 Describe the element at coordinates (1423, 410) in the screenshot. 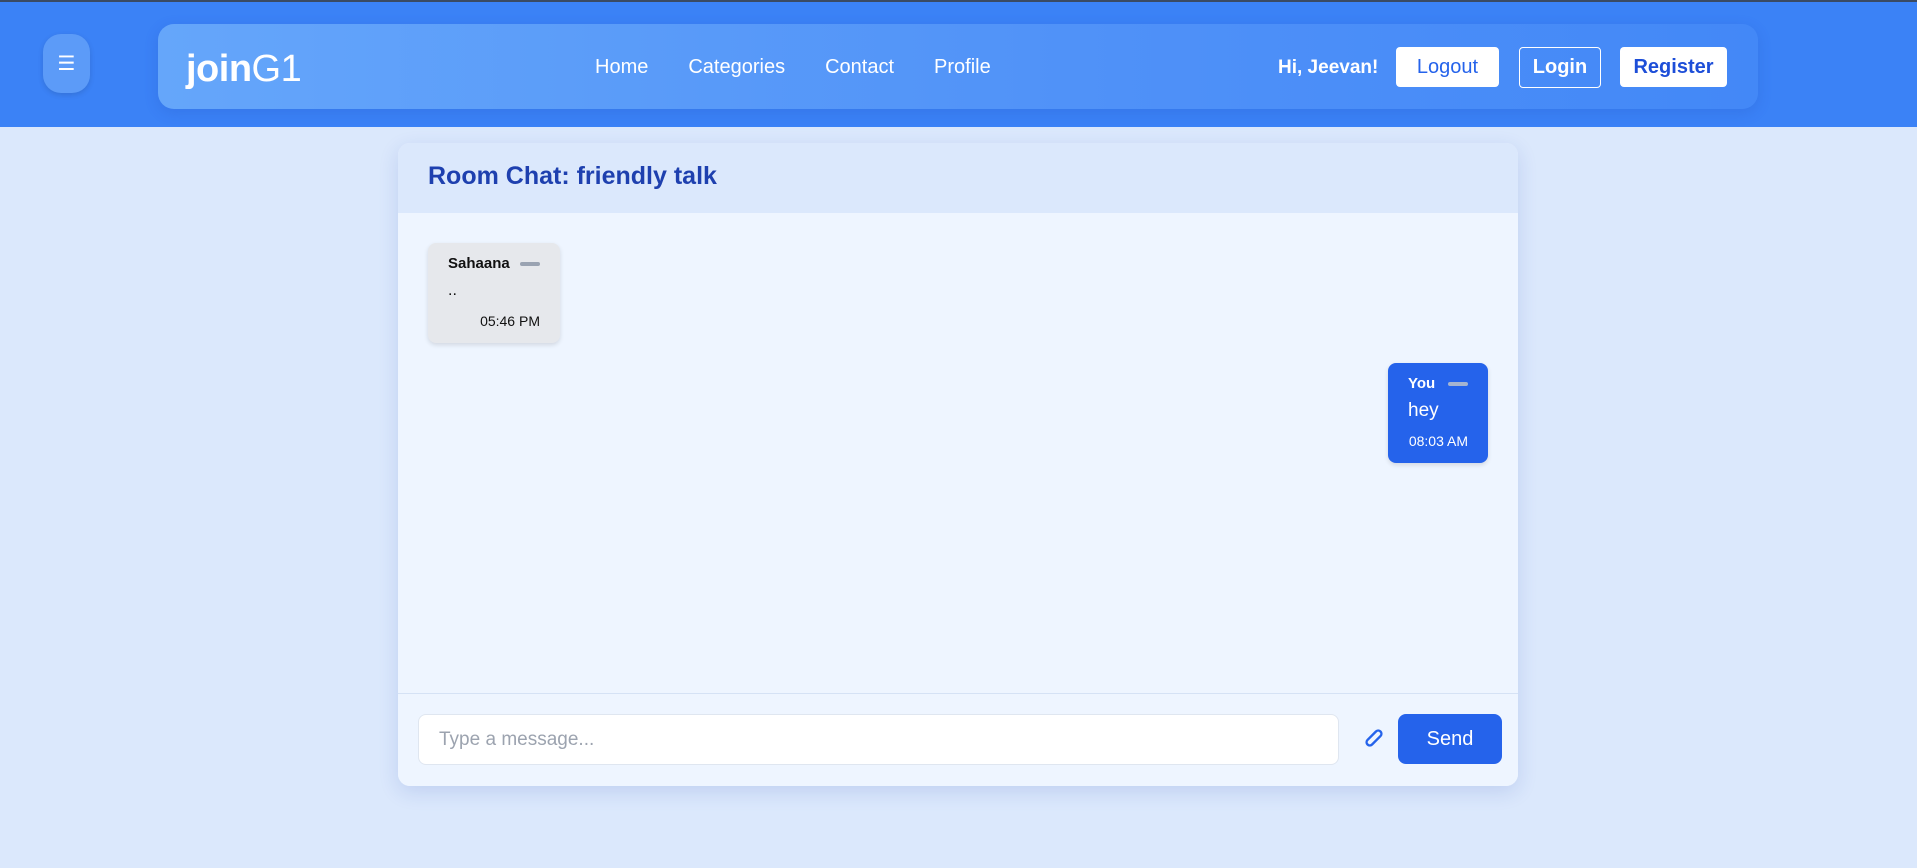

I see `message-text: hey` at that location.